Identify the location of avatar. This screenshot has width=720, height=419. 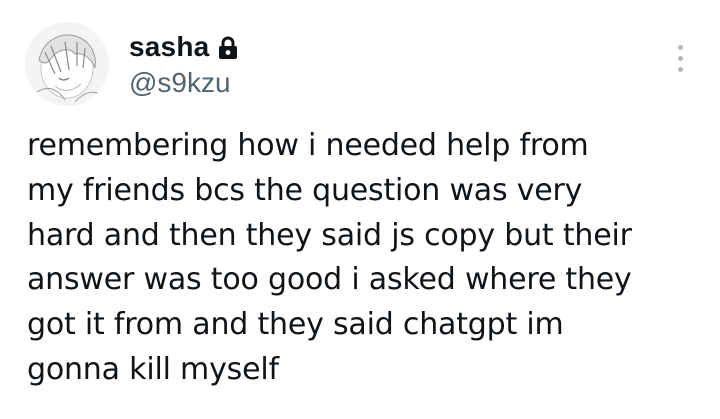
(67, 64).